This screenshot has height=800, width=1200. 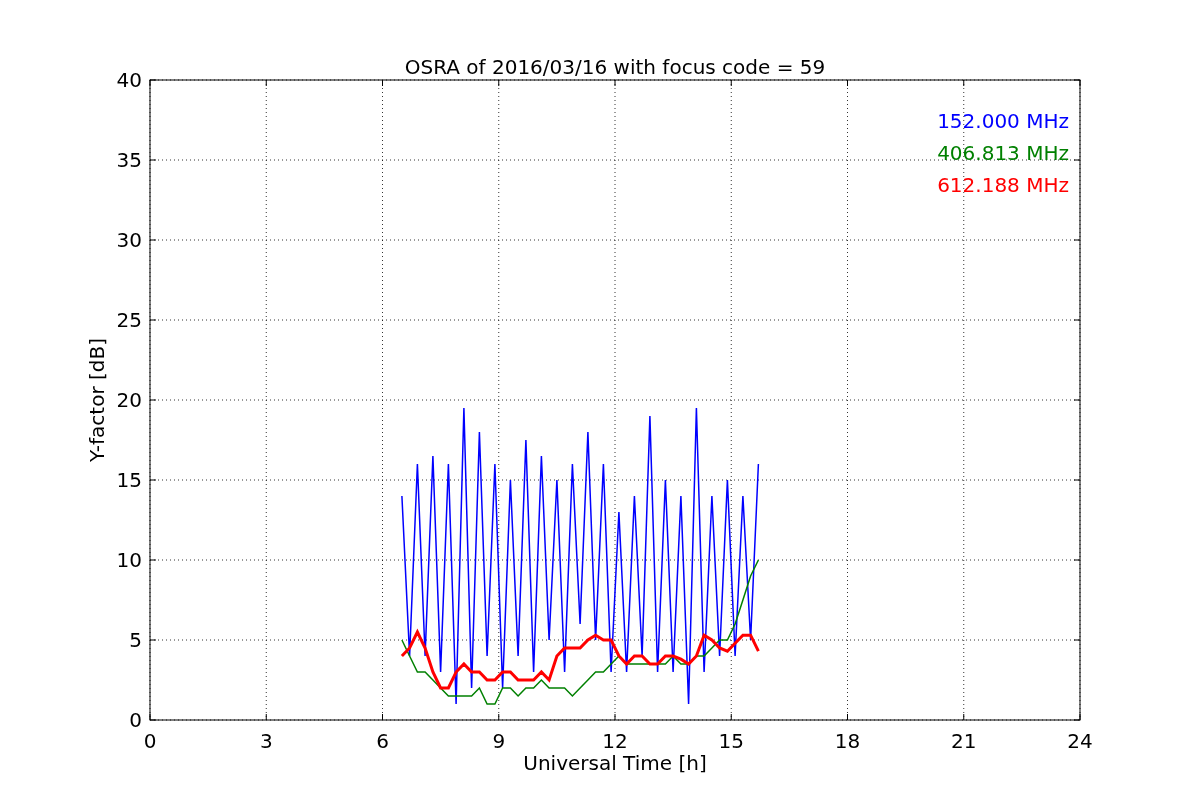 What do you see at coordinates (97, 400) in the screenshot?
I see `y-axis-label: Y-factor [dB]` at bounding box center [97, 400].